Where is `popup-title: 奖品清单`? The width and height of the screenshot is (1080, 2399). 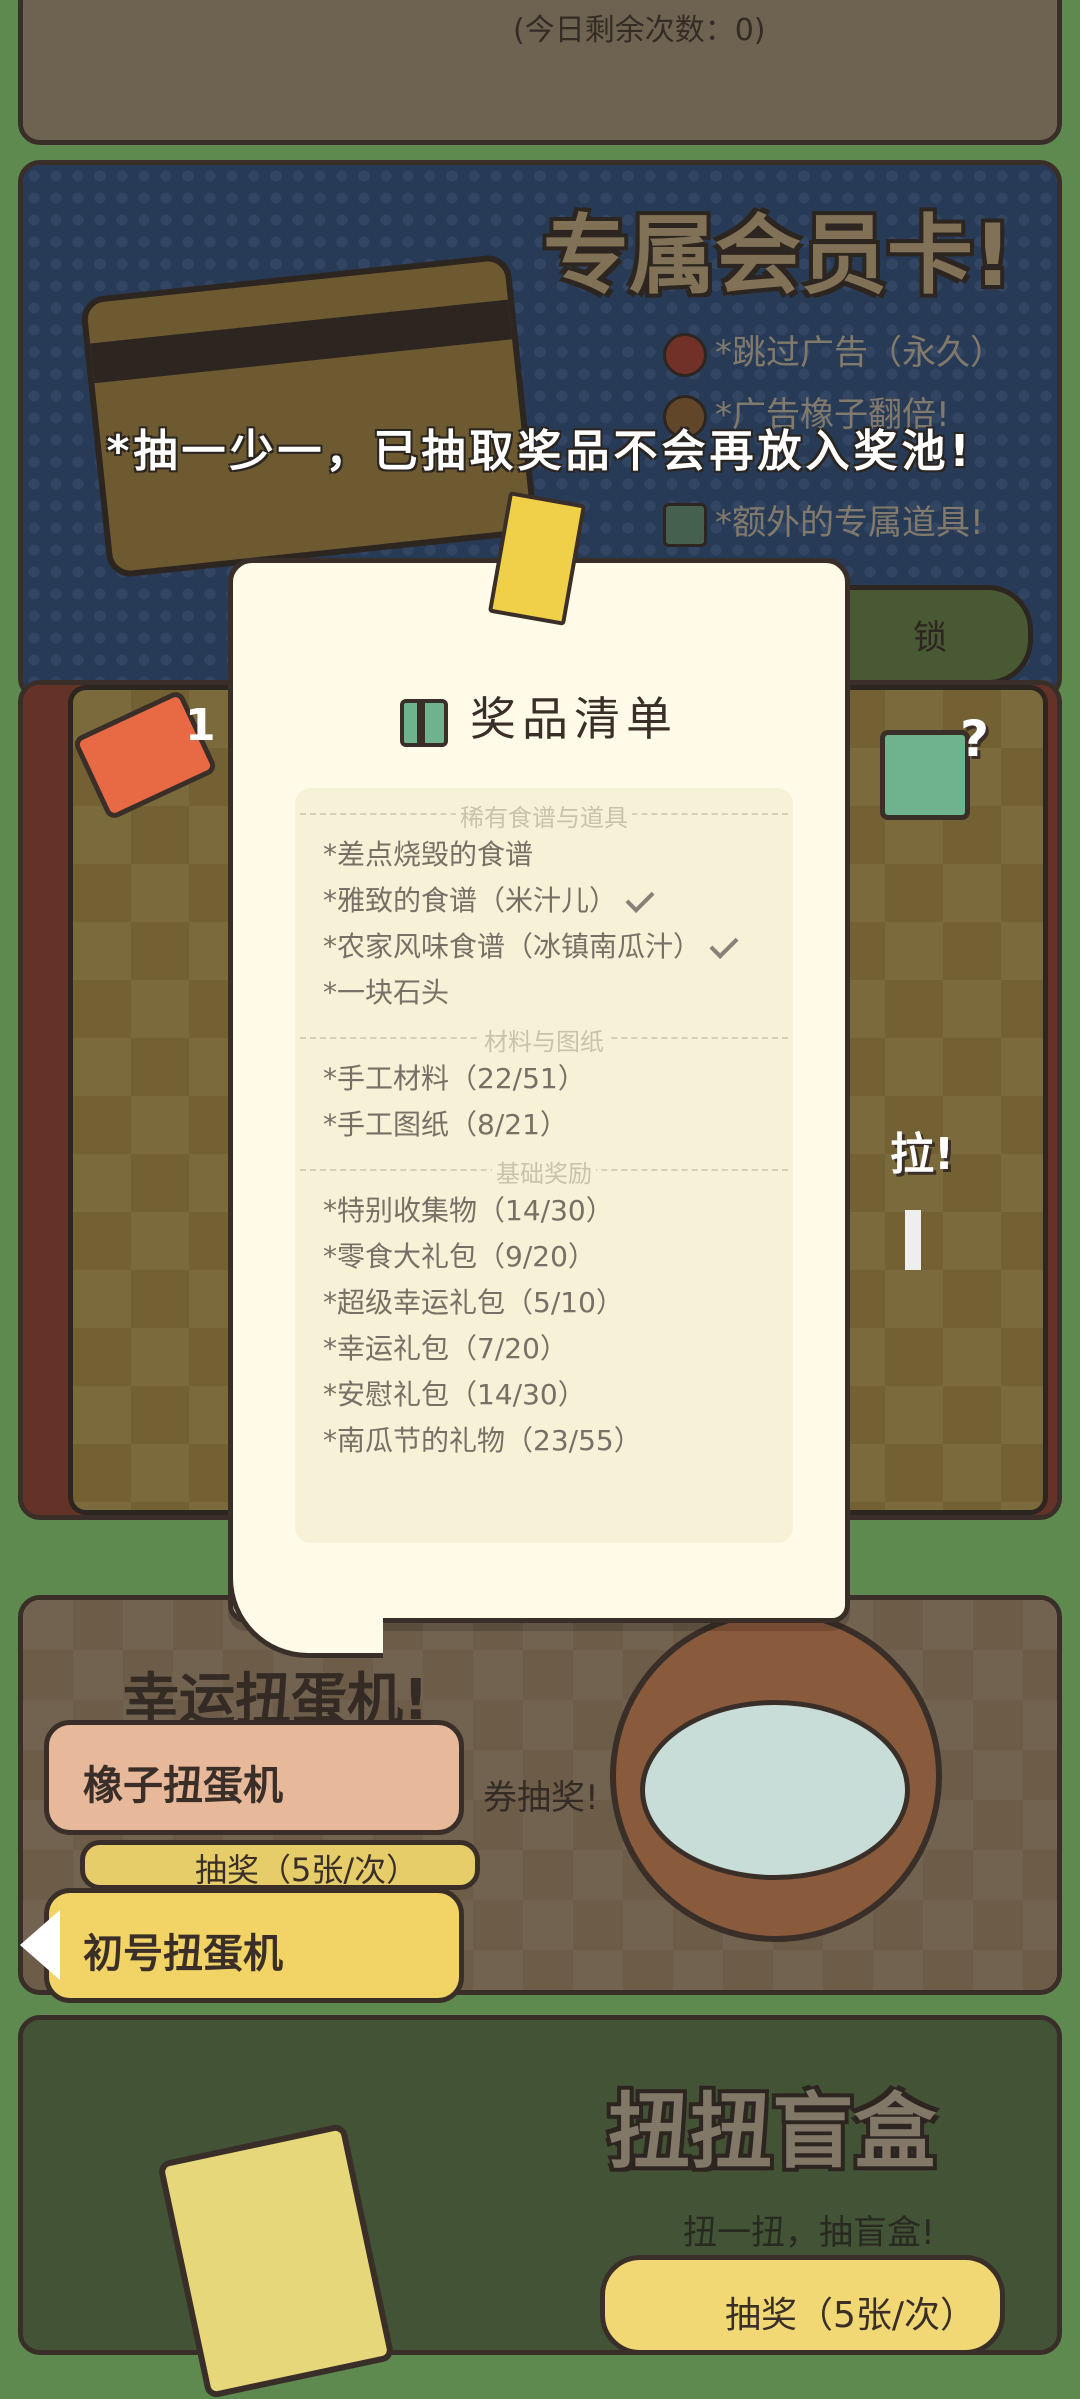 popup-title: 奖品清单 is located at coordinates (539, 716).